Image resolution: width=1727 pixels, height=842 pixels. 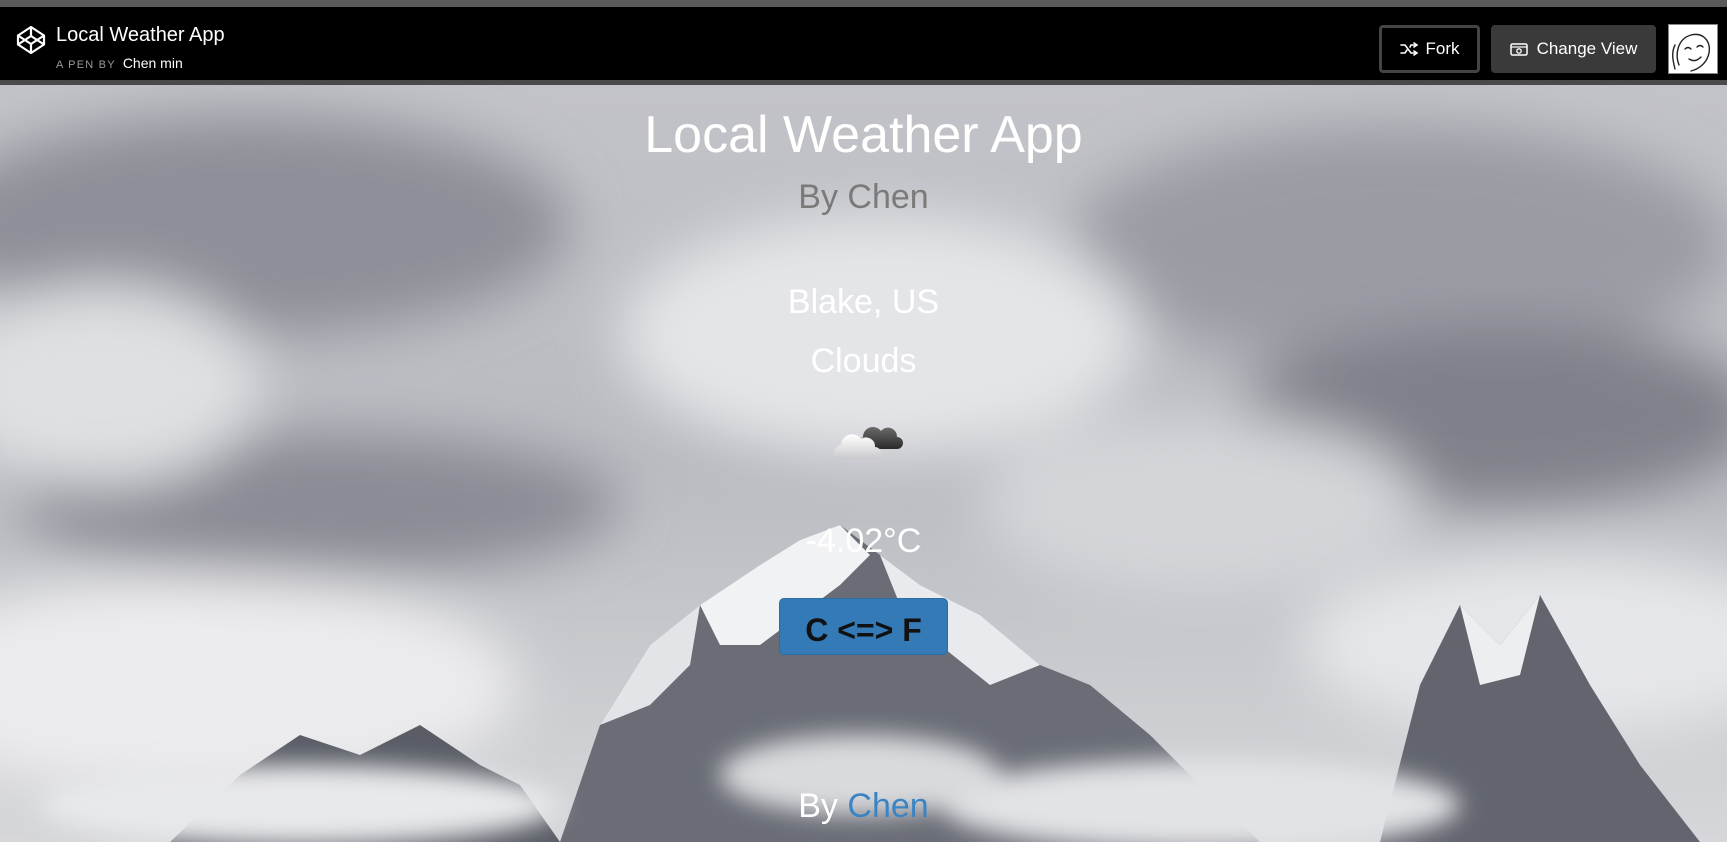 I want to click on footer: By Chen, so click(x=863, y=806).